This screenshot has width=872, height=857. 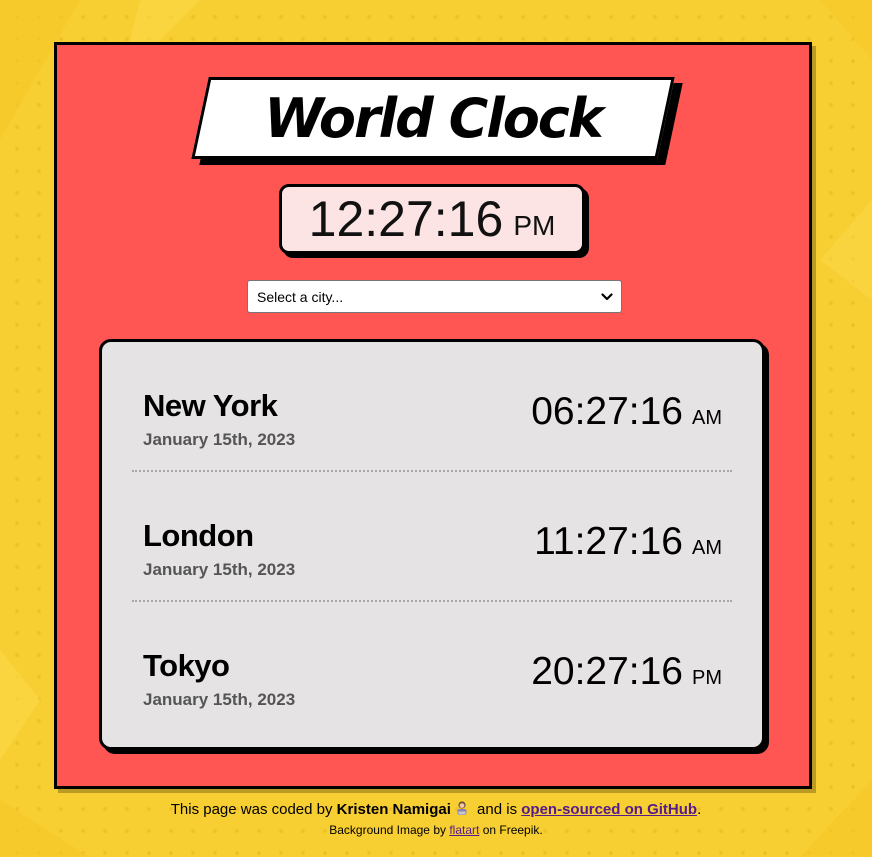 I want to click on city-time-display: 06:27:16 AM, so click(x=626, y=412).